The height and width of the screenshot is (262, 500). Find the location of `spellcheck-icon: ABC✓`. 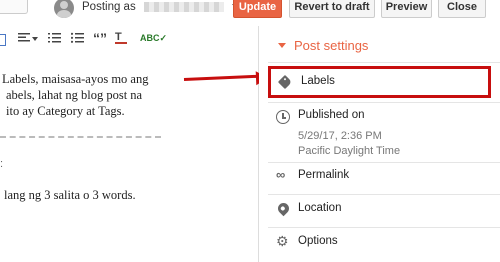

spellcheck-icon: ABC✓ is located at coordinates (153, 38).